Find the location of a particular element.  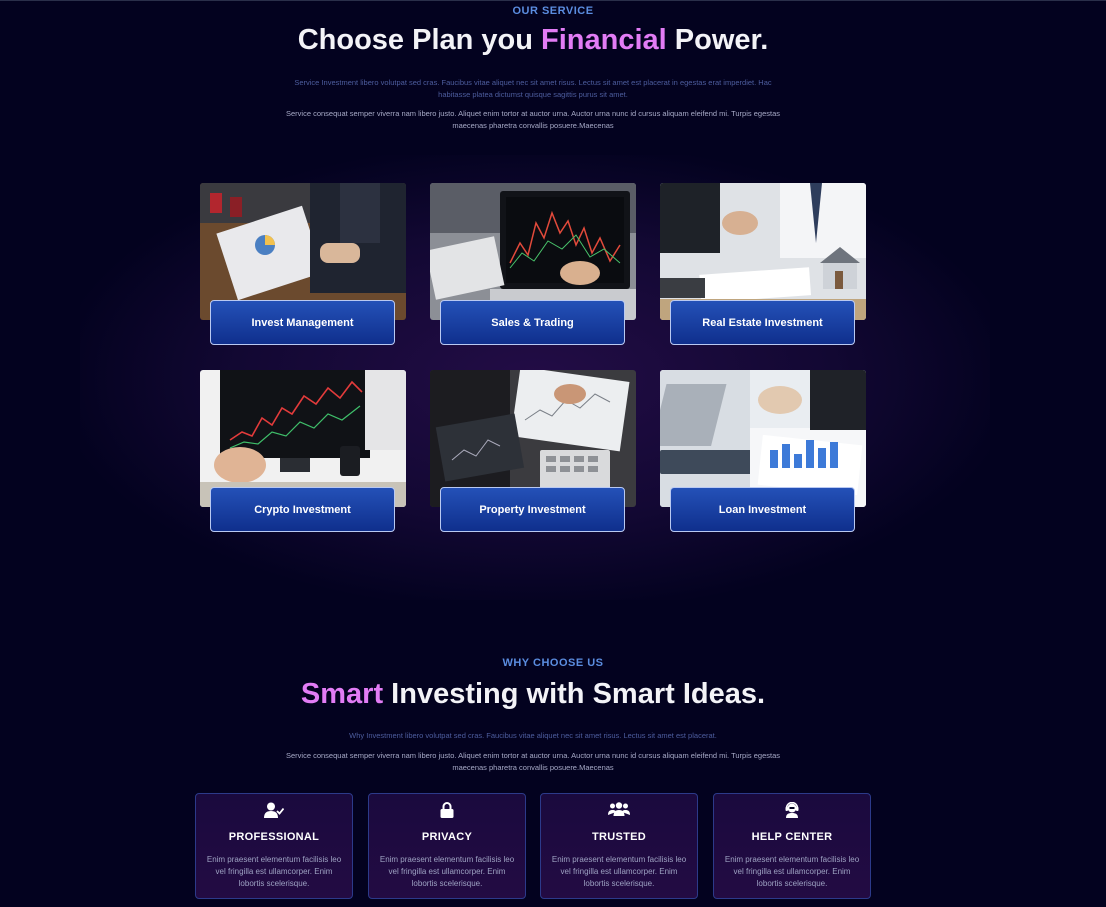

top-divider is located at coordinates (553, 0).